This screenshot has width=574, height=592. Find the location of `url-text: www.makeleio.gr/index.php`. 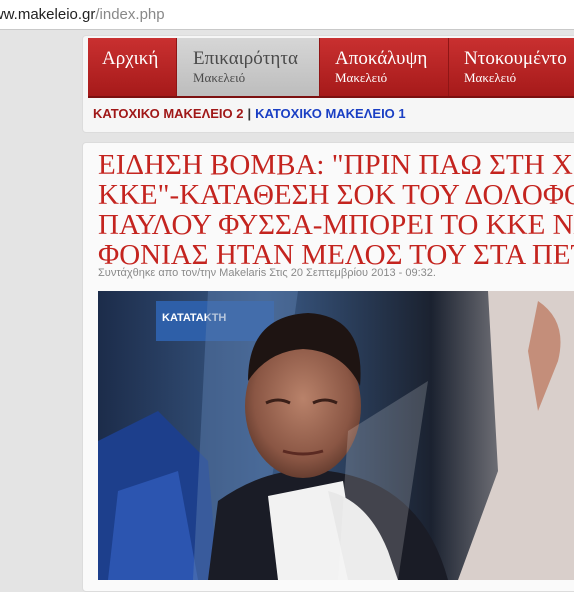

url-text: www.makeleio.gr/index.php is located at coordinates (82, 14).